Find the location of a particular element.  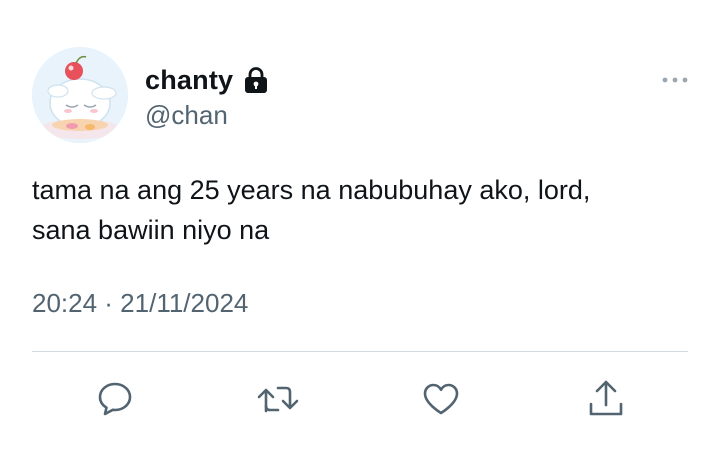

retweet-icon is located at coordinates (278, 399).